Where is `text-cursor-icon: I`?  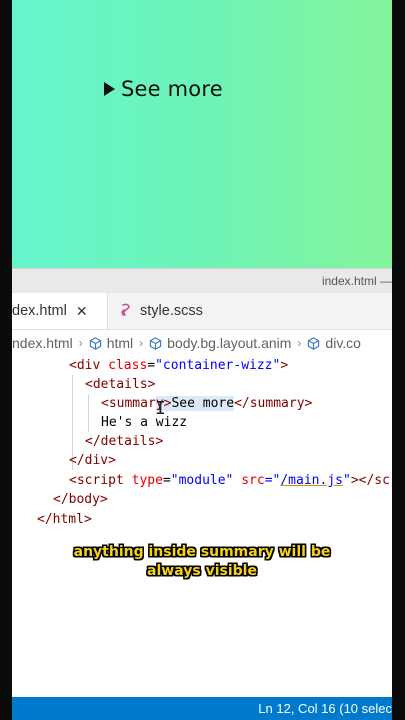
text-cursor-icon: I is located at coordinates (160, 408).